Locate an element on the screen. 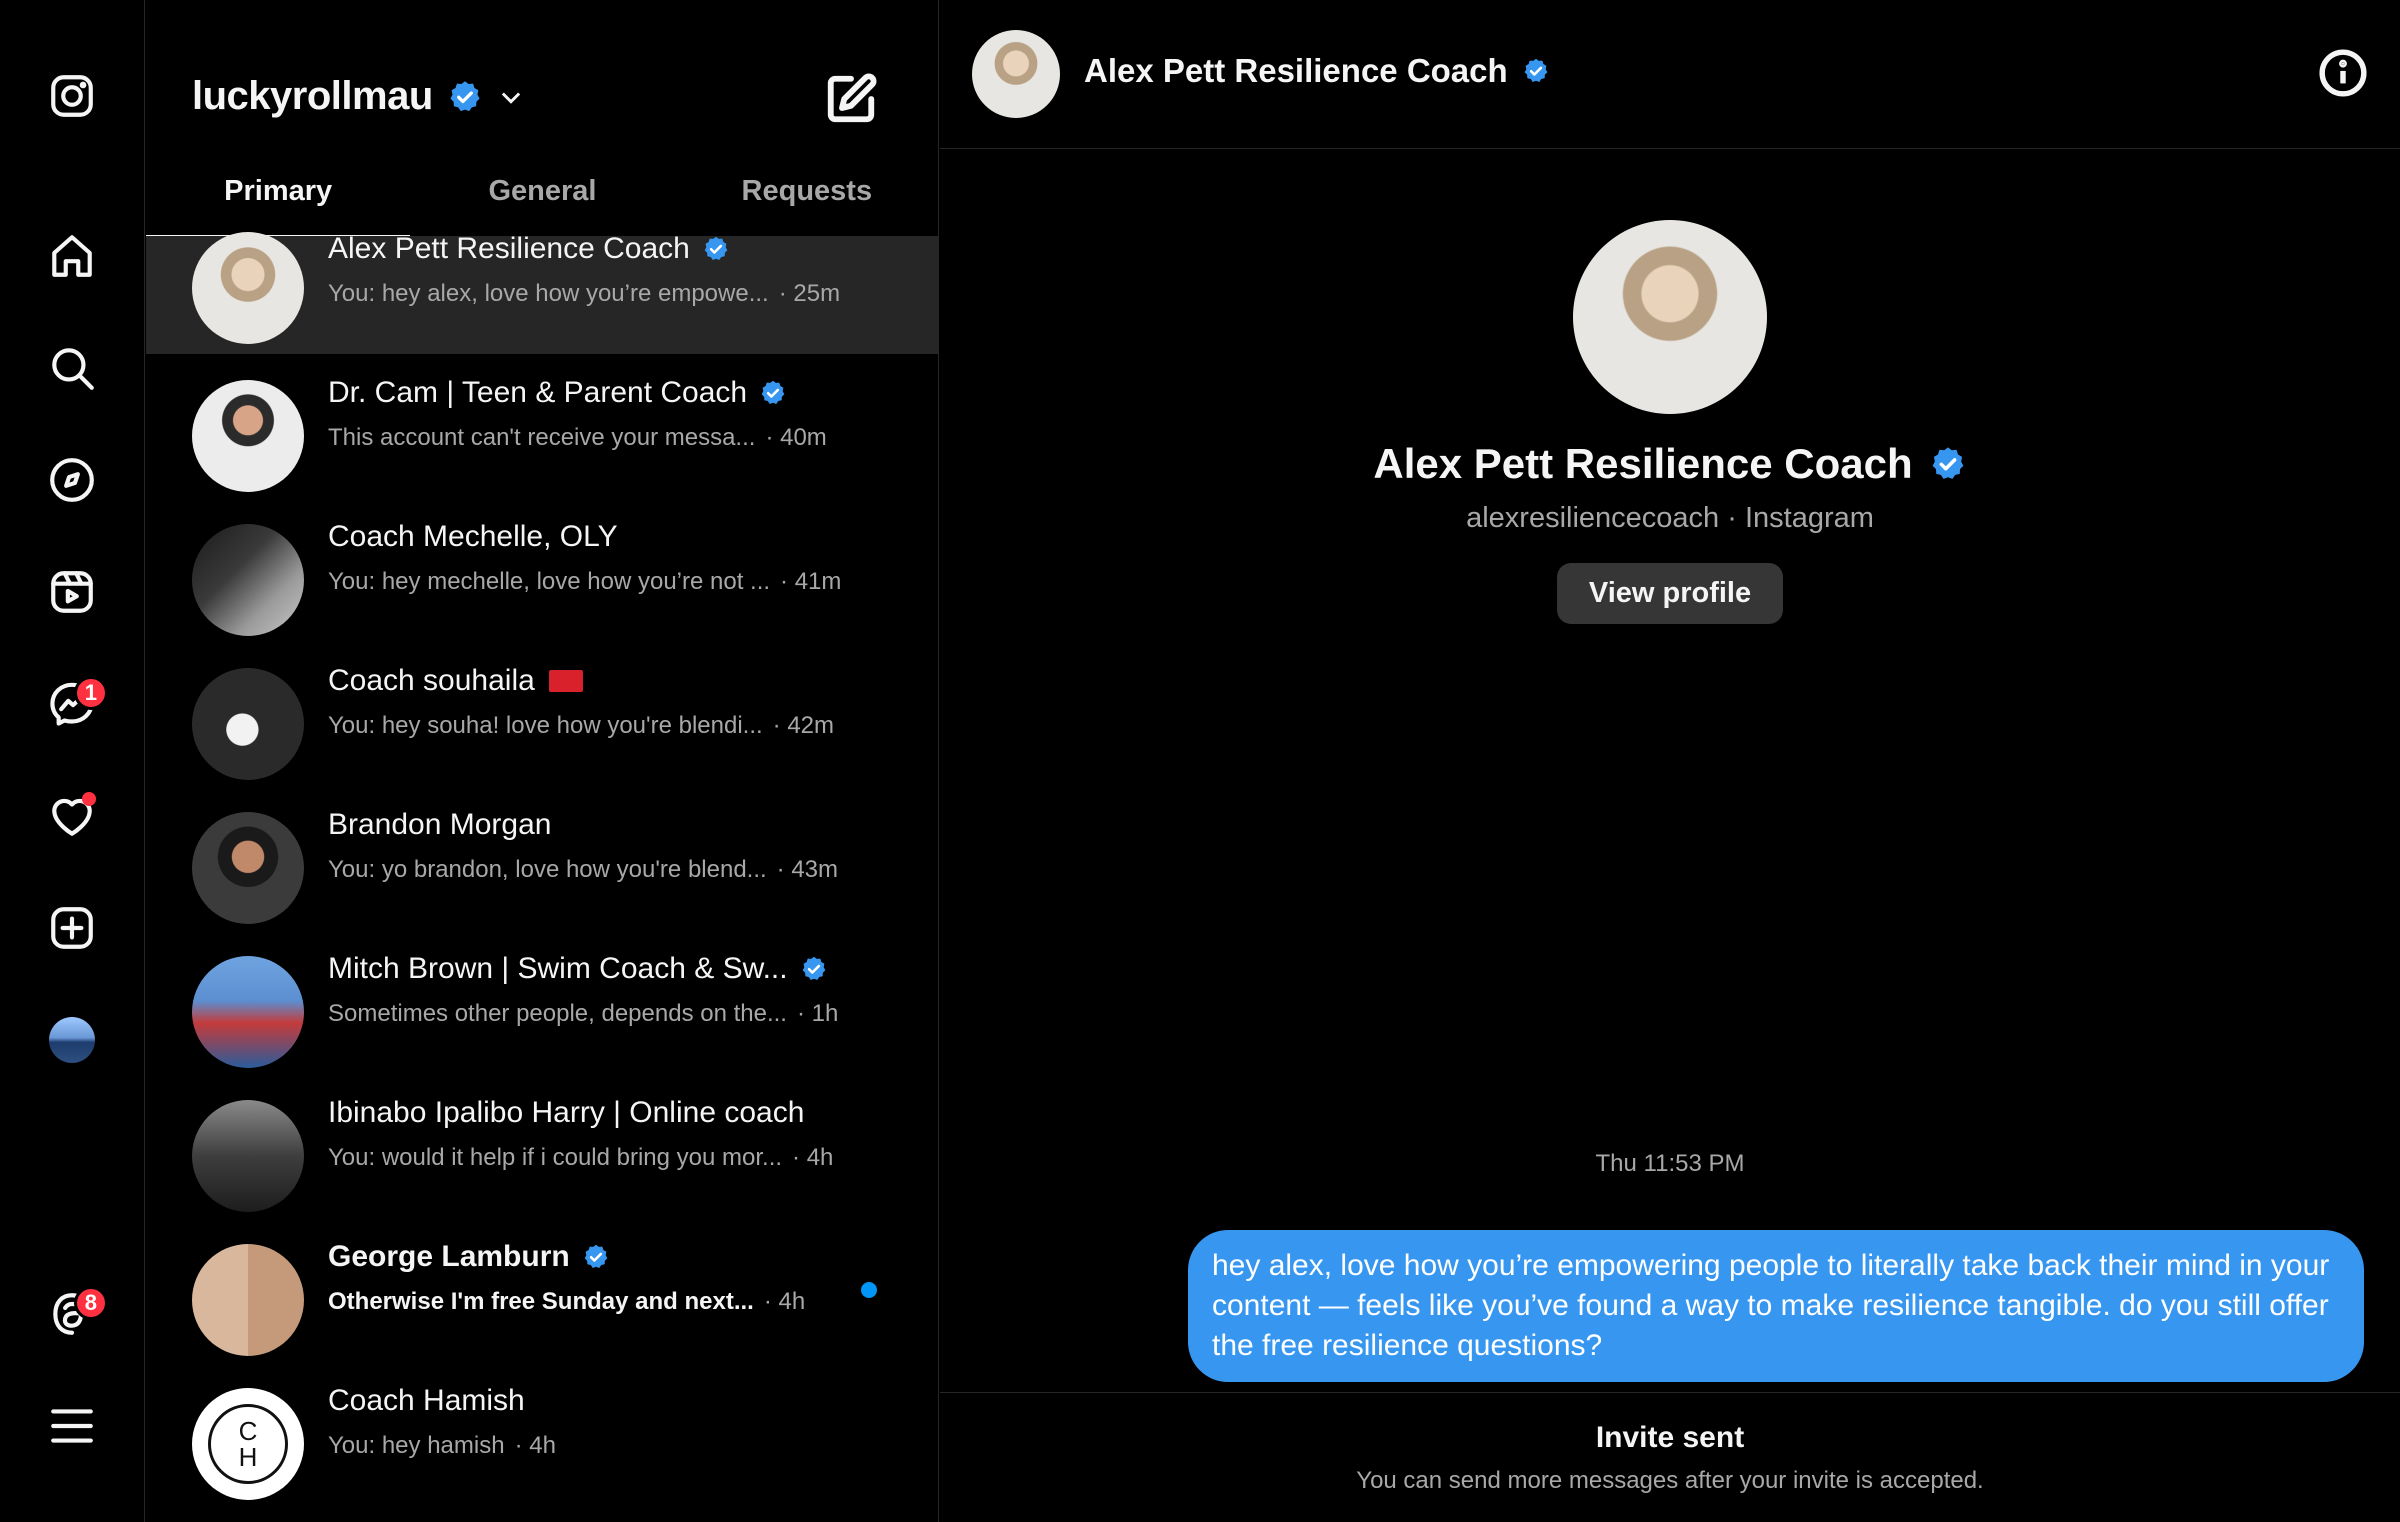  menu-icon is located at coordinates (72, 1426).